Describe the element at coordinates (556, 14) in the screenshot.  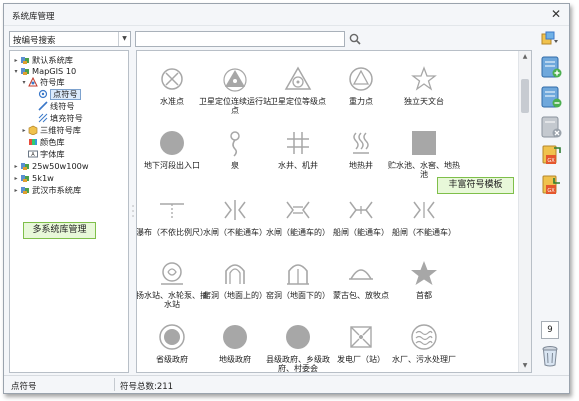
I see `close-icon: ✕` at that location.